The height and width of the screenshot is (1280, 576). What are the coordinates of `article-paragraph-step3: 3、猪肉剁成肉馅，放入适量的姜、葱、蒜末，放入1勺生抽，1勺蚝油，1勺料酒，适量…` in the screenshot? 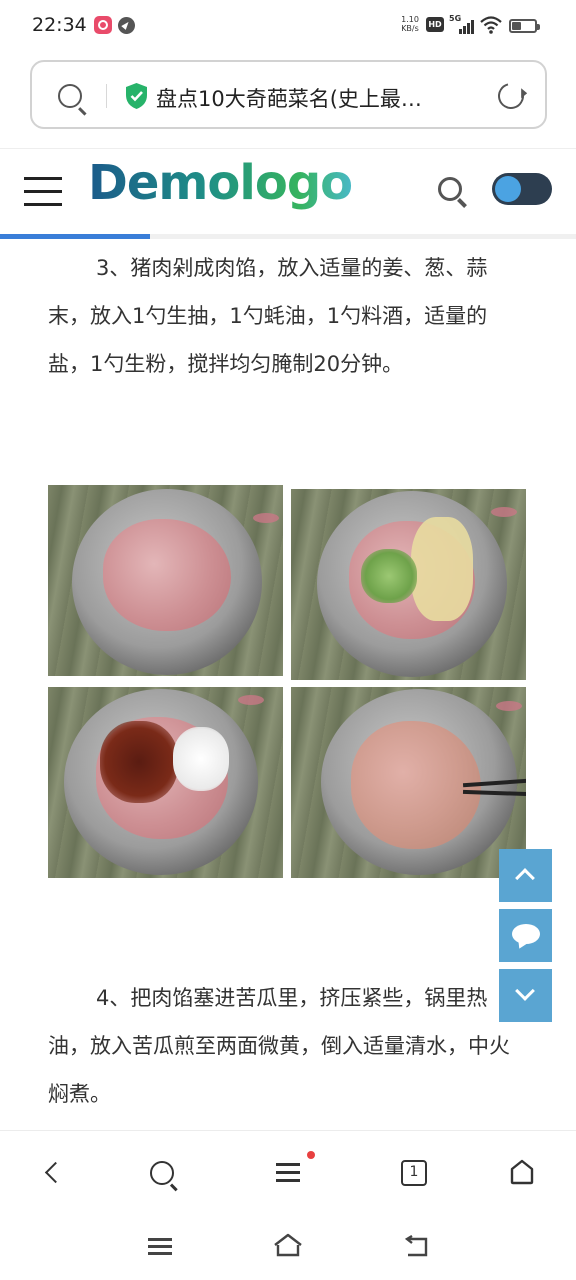 It's located at (268, 316).